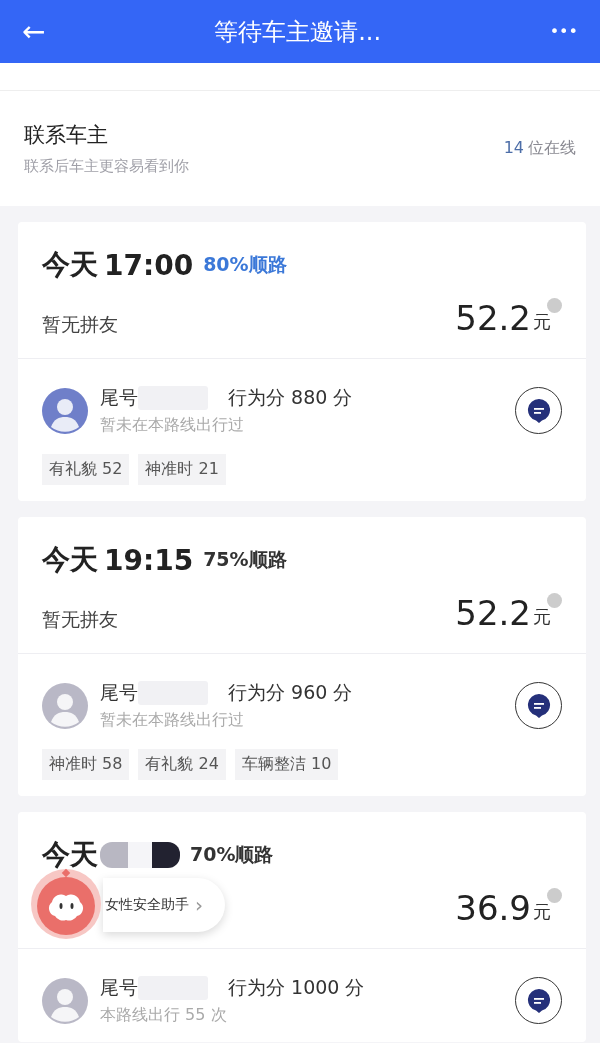 The height and width of the screenshot is (1043, 600). I want to click on behavior-score: 行为分 1000 分, so click(296, 987).